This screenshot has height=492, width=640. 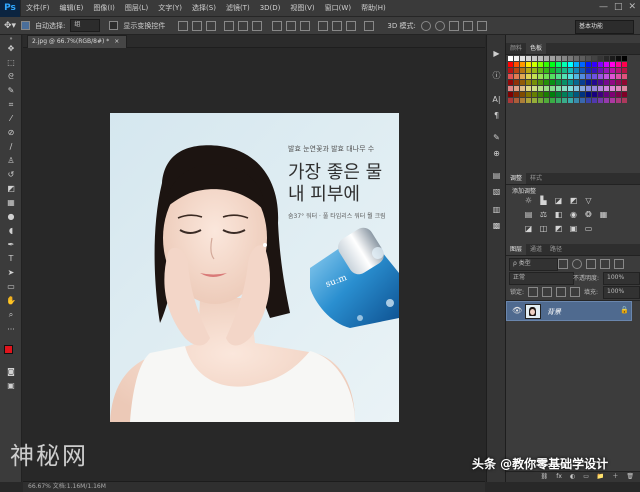 I want to click on actions-icon: ▧, so click(x=496, y=192).